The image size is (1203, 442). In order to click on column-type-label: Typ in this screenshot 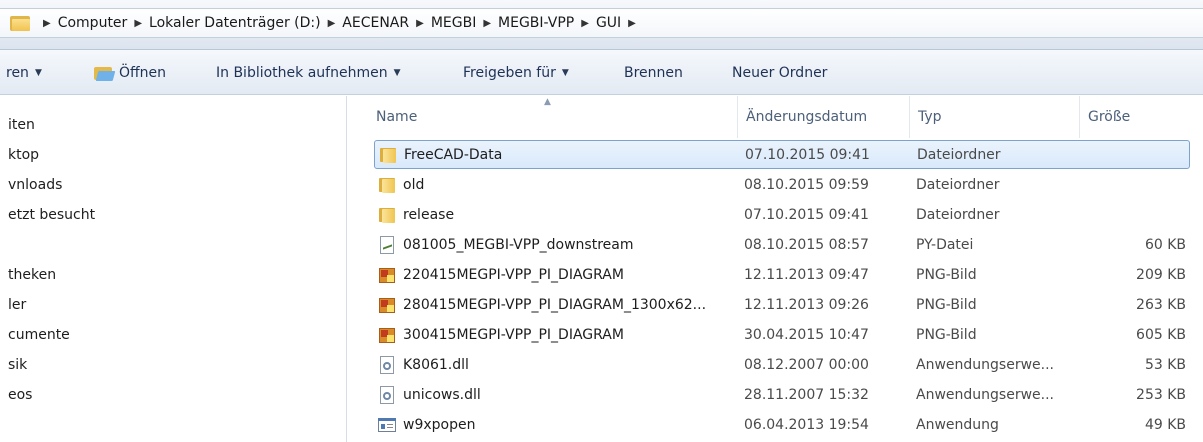, I will do `click(930, 117)`.